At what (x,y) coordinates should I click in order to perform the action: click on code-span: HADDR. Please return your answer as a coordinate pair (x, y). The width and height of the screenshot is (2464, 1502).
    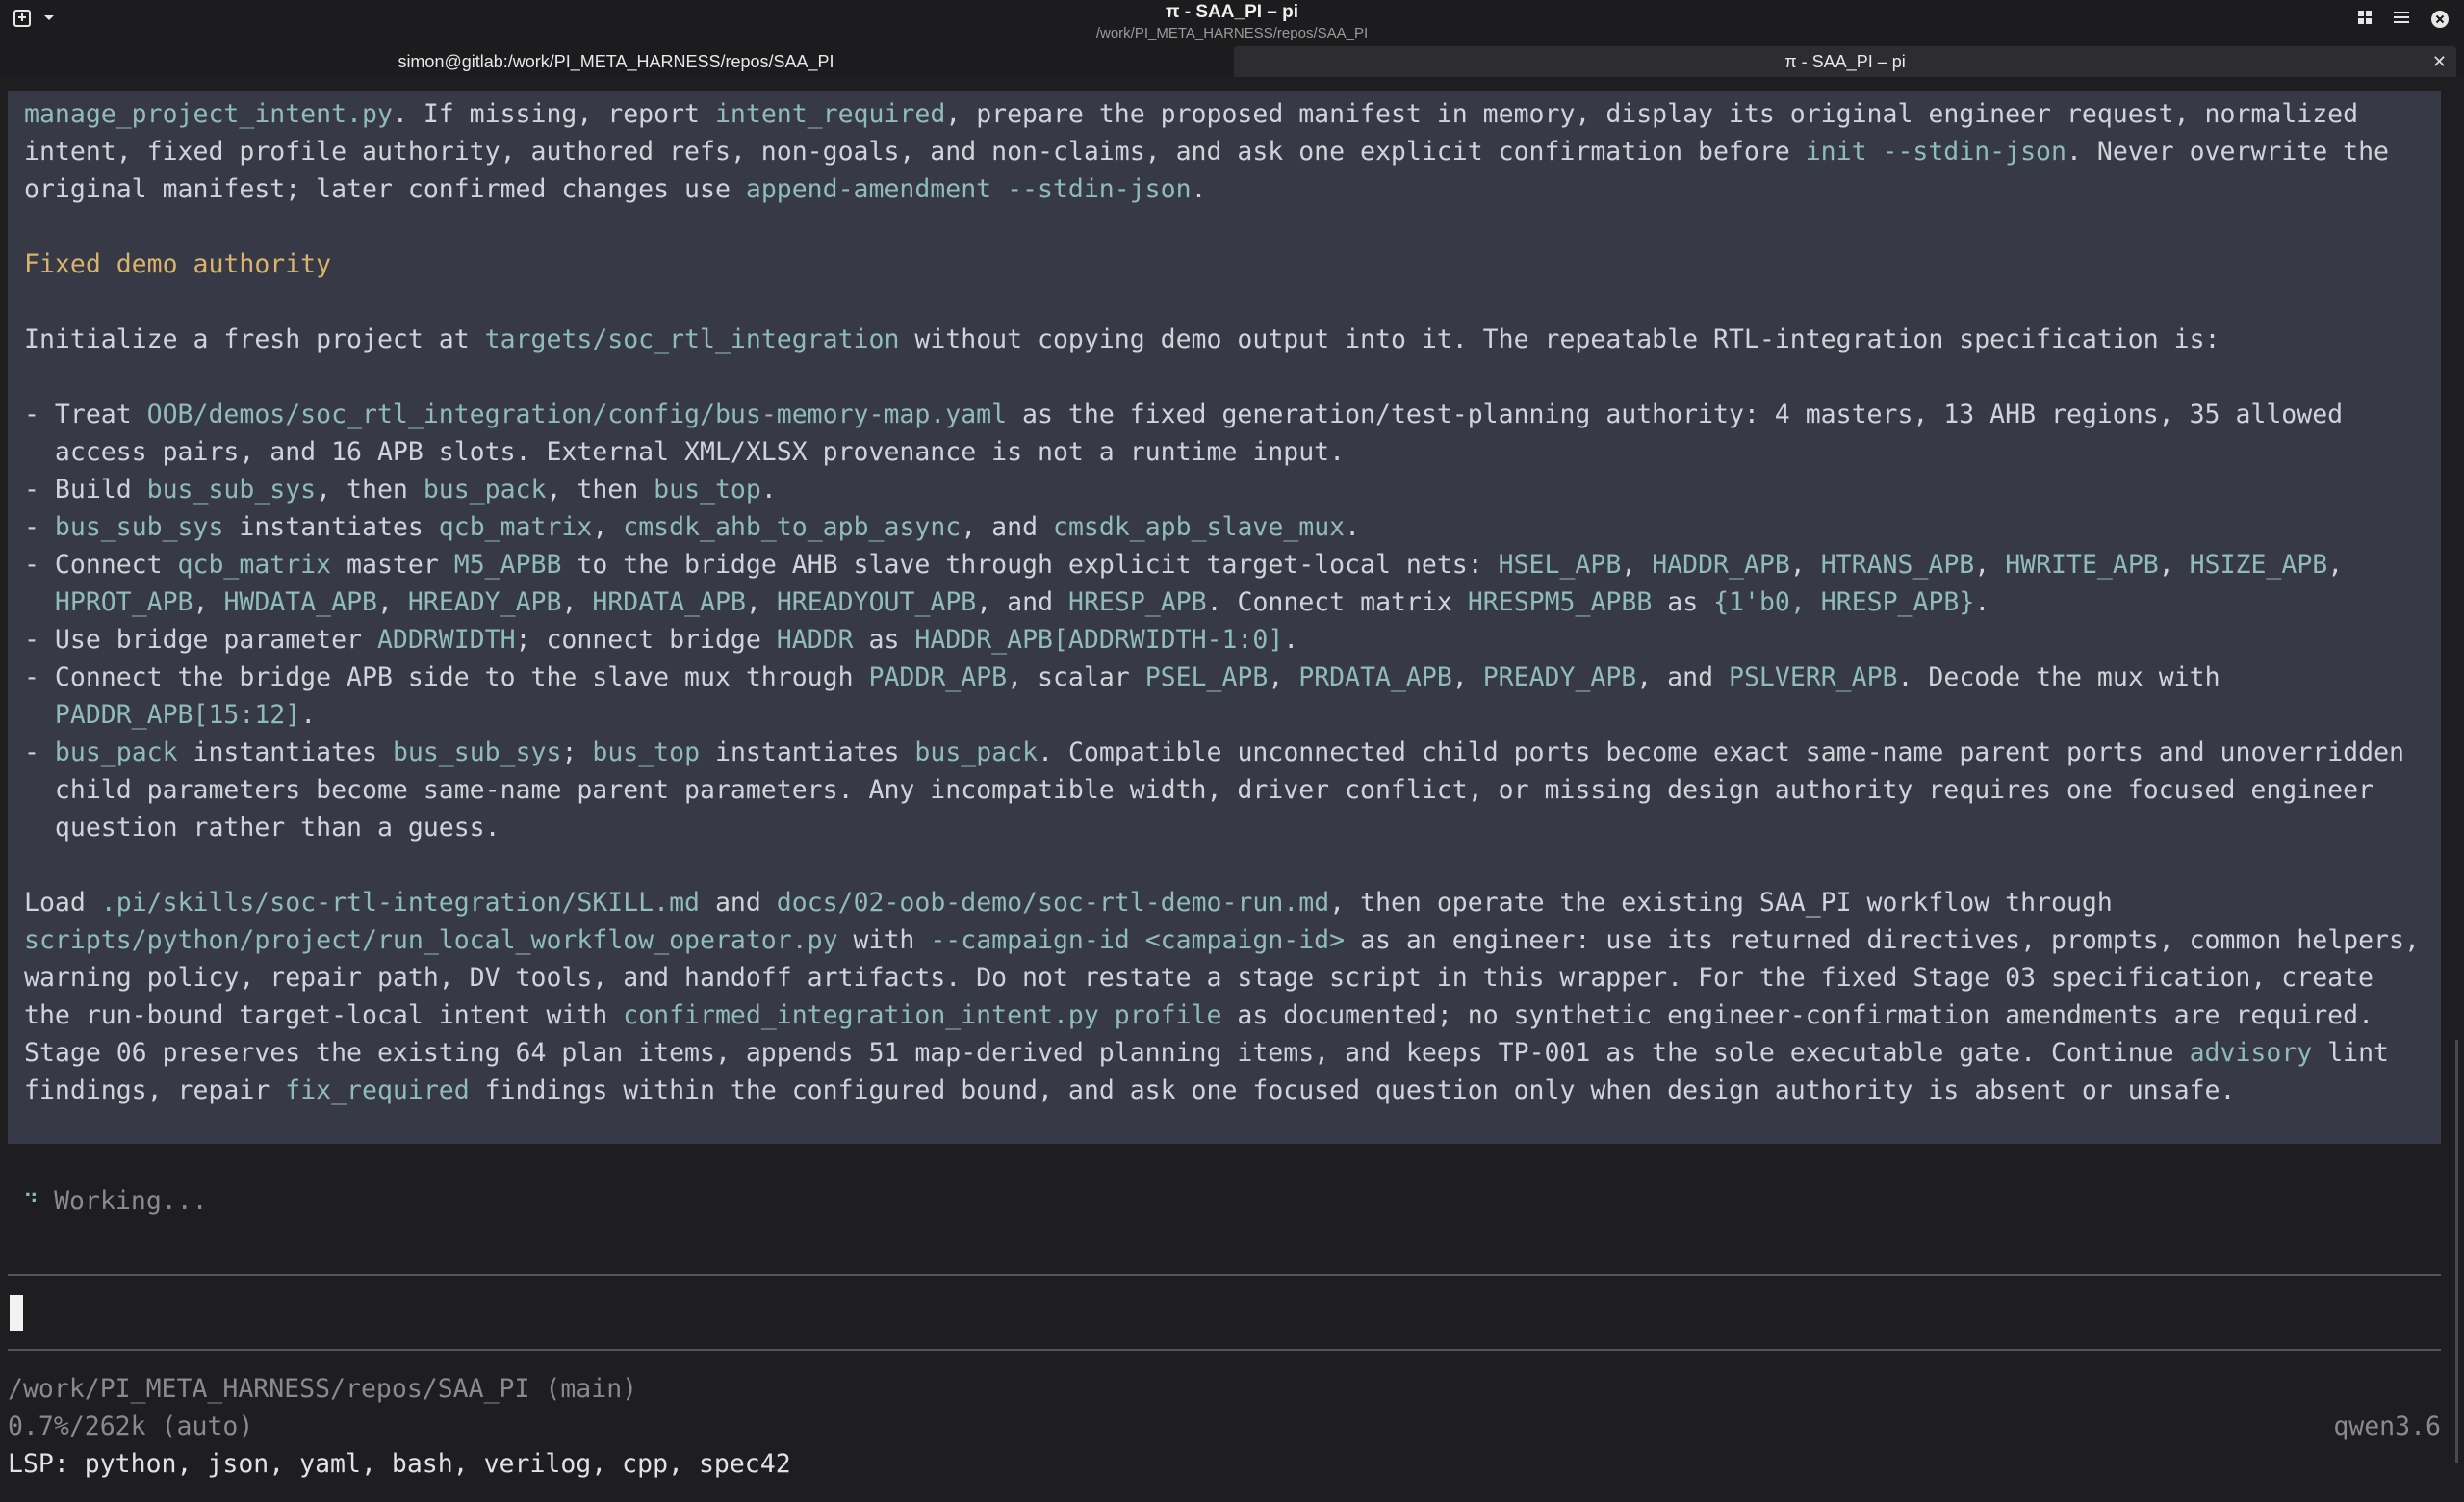
    Looking at the image, I should click on (815, 640).